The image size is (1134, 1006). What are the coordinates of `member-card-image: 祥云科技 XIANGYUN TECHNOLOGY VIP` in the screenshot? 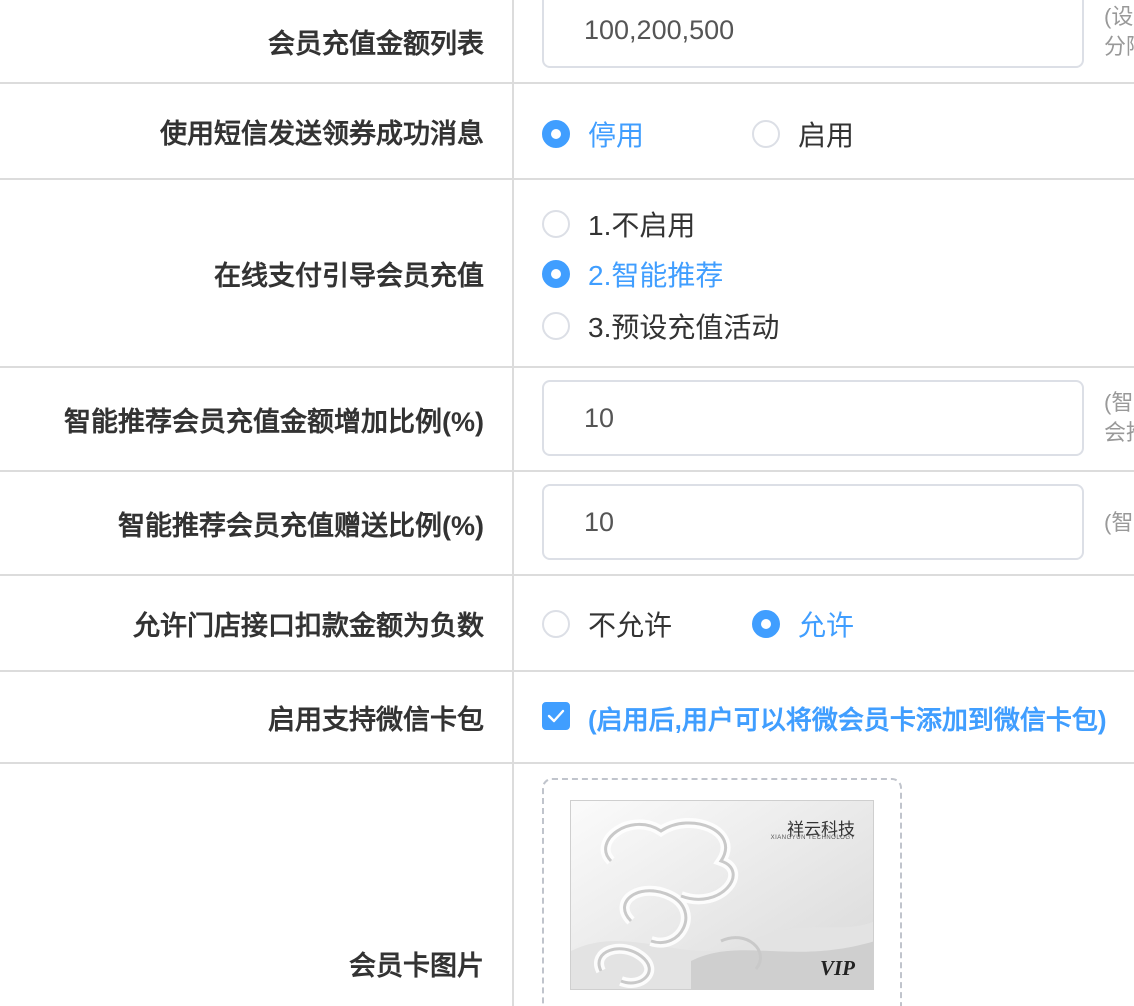 It's located at (722, 895).